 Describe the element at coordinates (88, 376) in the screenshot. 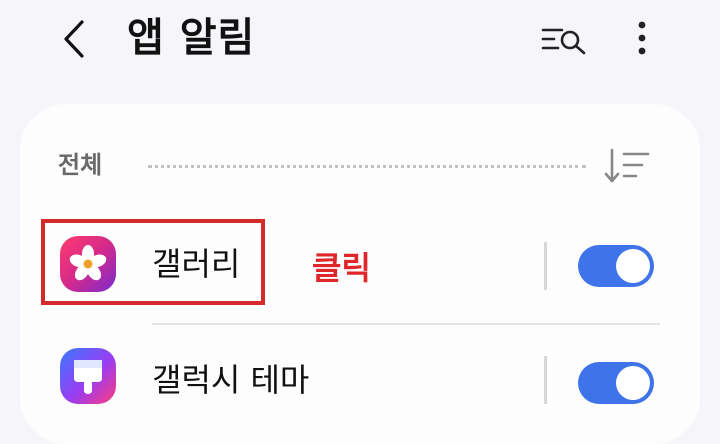

I see `galaxy-themes-brush-icon` at that location.